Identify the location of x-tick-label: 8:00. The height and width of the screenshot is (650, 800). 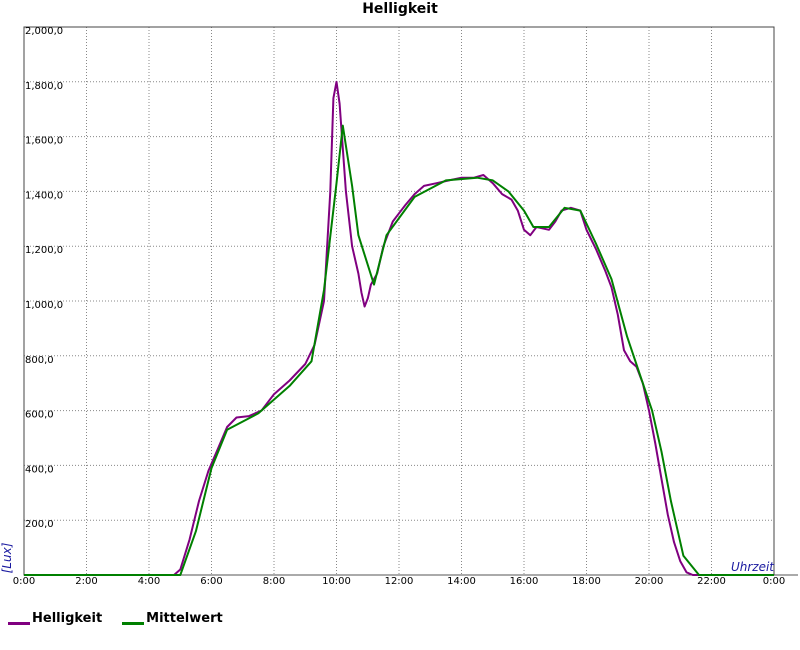
(274, 581).